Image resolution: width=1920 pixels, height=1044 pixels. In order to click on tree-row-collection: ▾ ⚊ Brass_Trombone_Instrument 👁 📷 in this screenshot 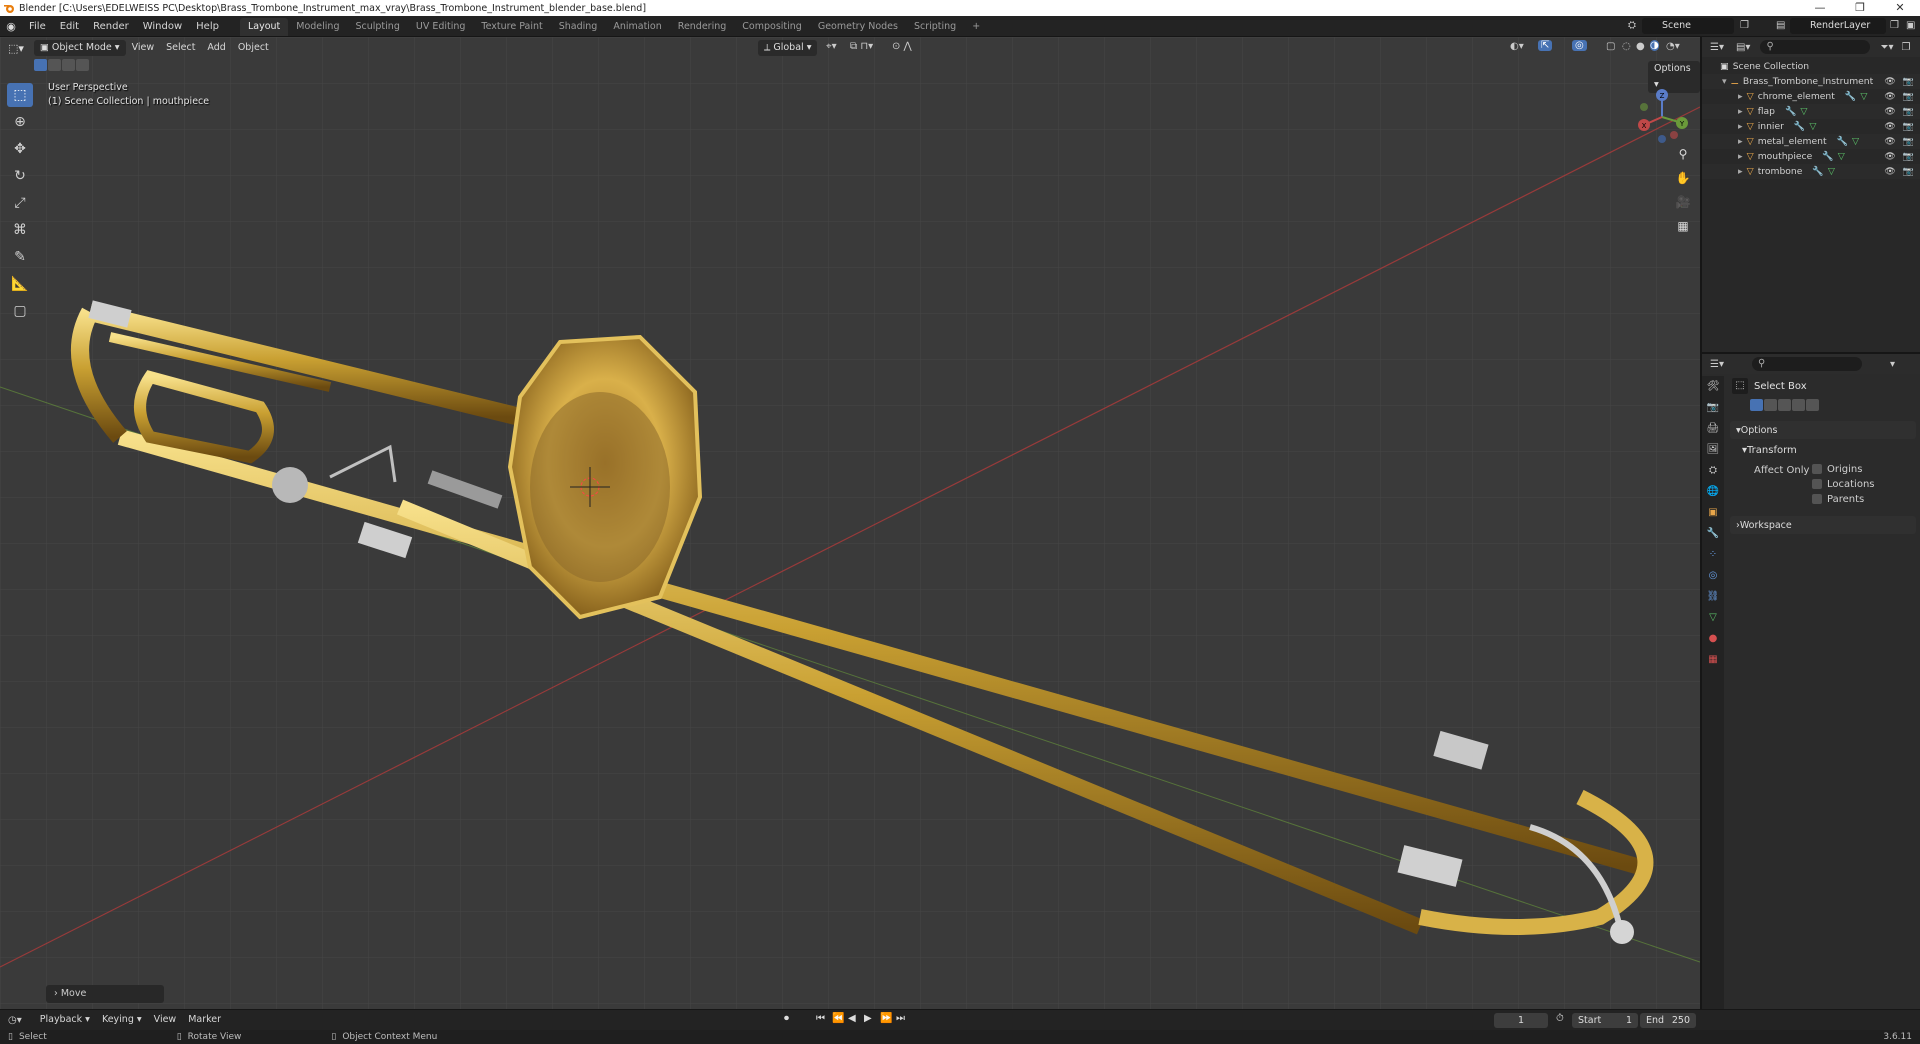, I will do `click(1811, 81)`.